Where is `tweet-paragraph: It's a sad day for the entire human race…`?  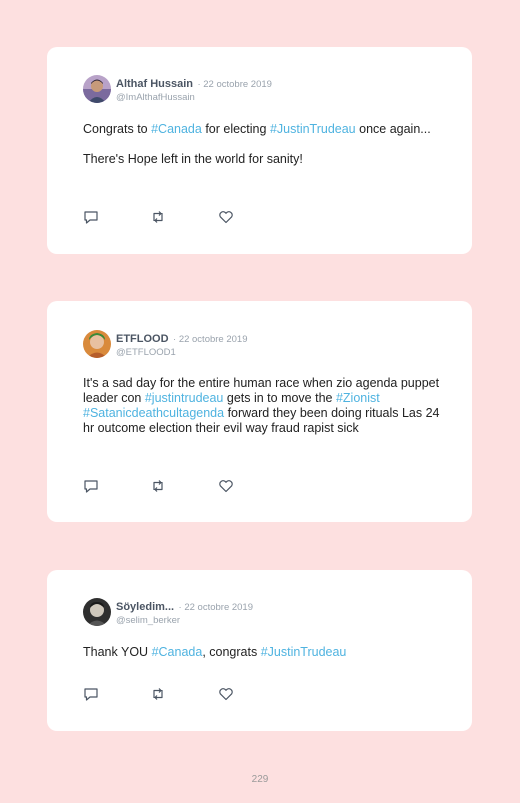 tweet-paragraph: It's a sad day for the entire human race… is located at coordinates (262, 406).